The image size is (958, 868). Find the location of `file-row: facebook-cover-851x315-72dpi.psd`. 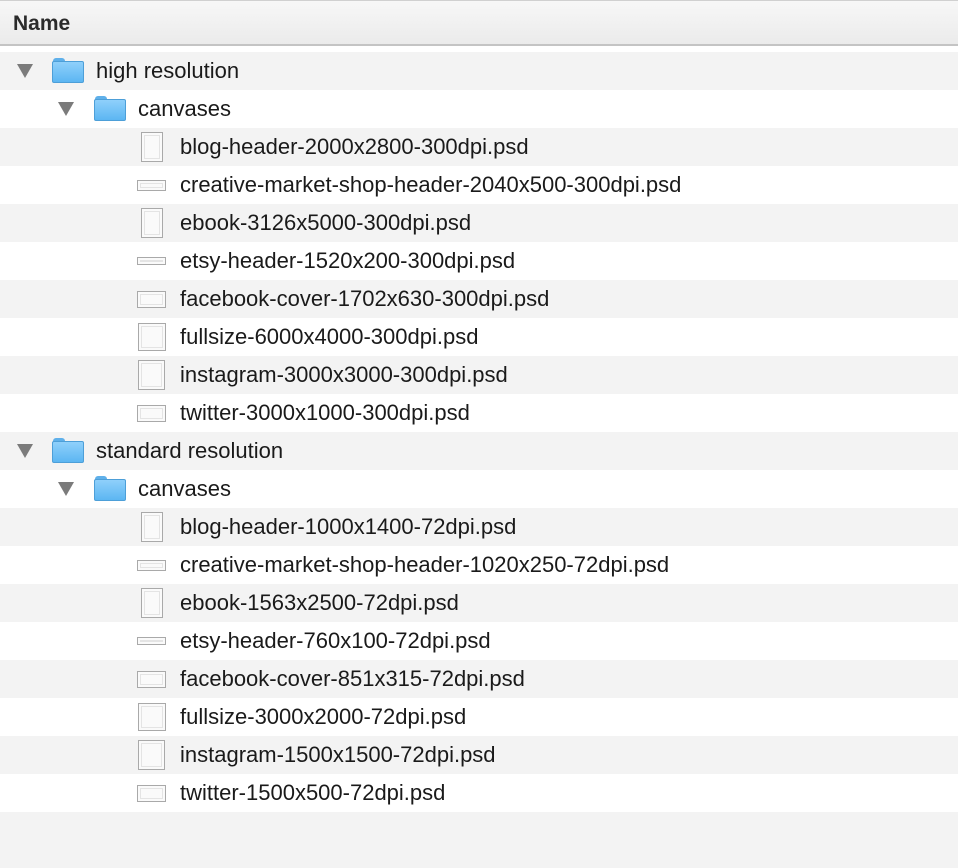

file-row: facebook-cover-851x315-72dpi.psd is located at coordinates (479, 679).